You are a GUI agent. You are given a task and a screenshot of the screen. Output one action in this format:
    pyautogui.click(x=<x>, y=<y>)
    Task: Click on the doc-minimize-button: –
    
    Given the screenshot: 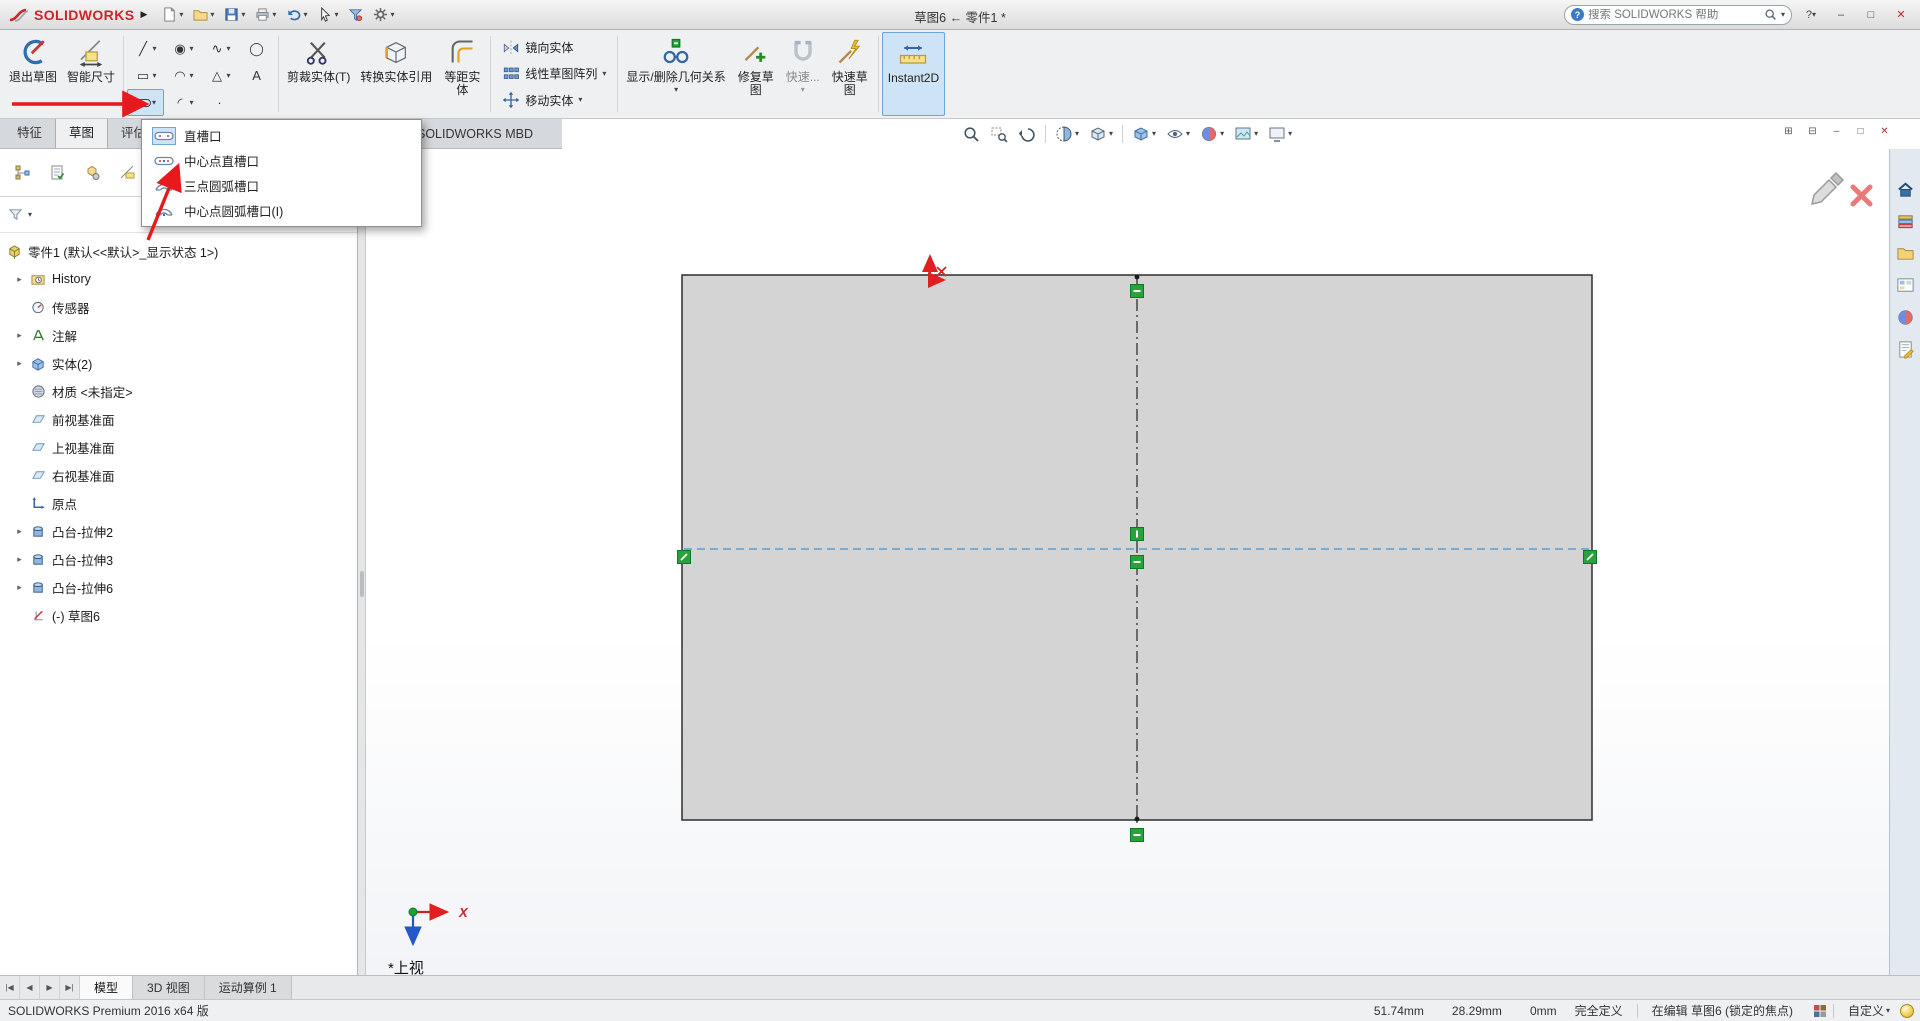 What is the action you would take?
    pyautogui.click(x=1836, y=131)
    